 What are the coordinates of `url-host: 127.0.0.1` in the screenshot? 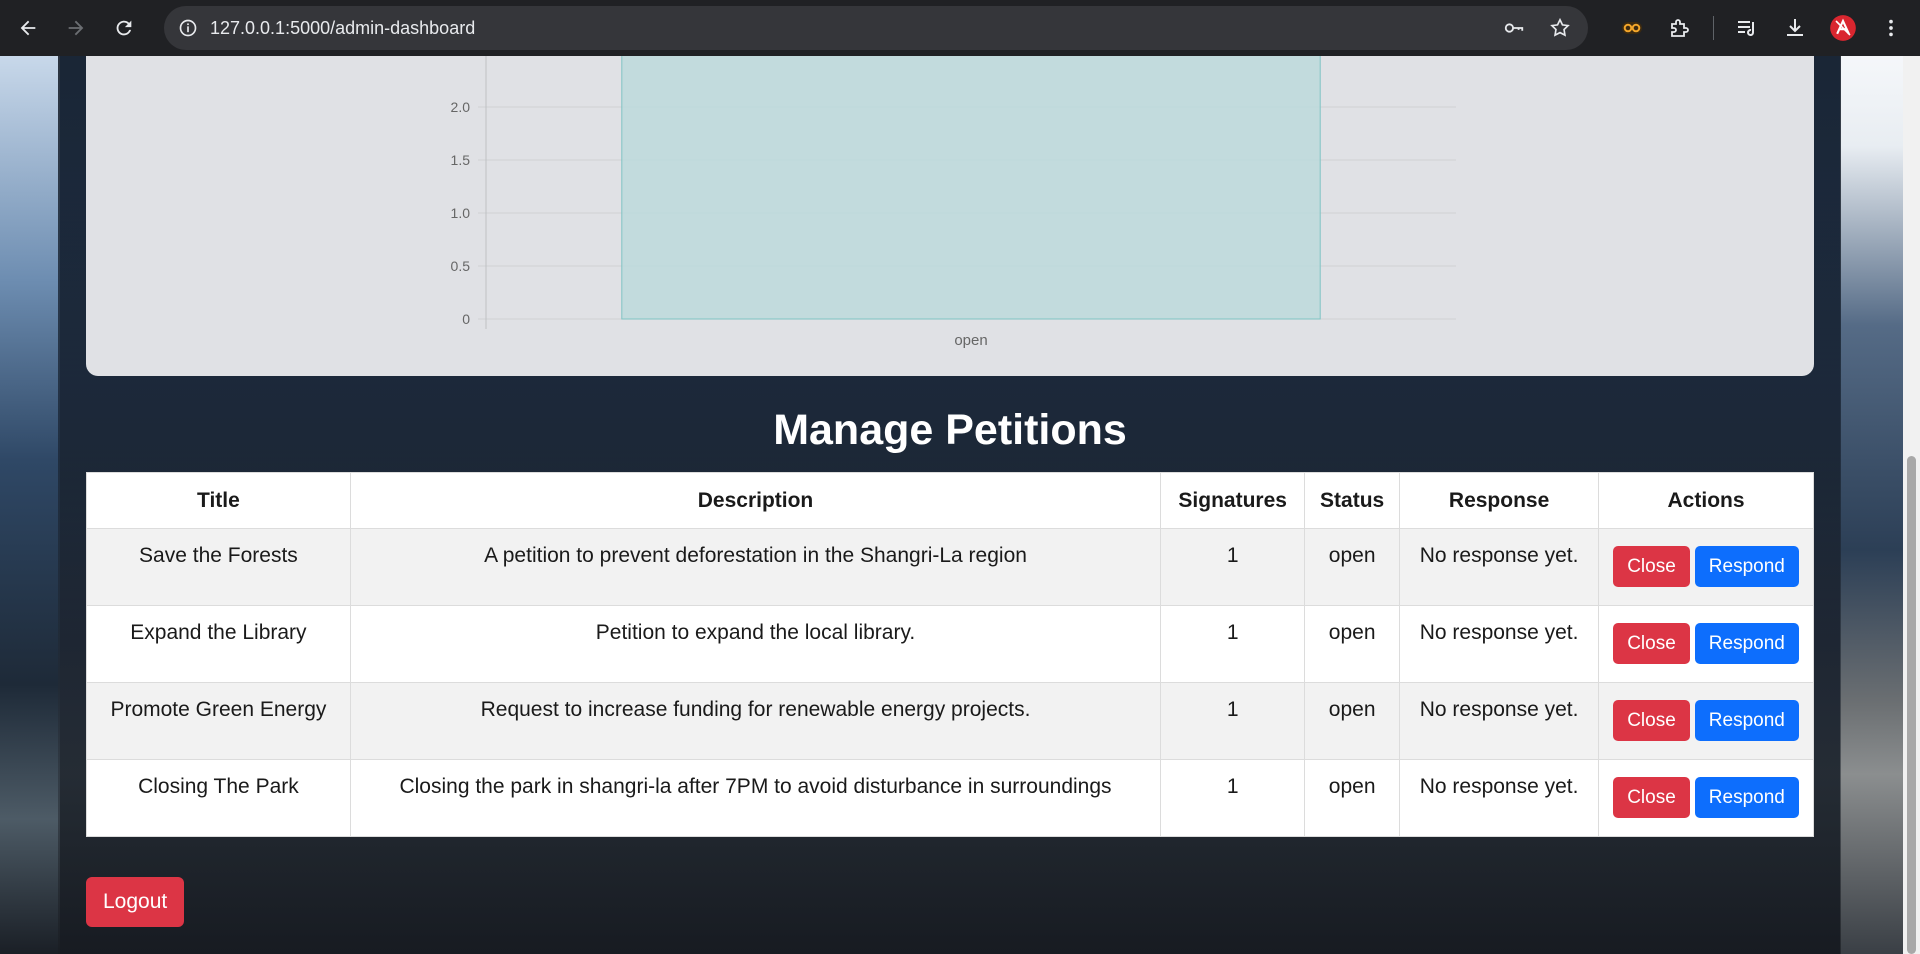 It's located at (248, 27).